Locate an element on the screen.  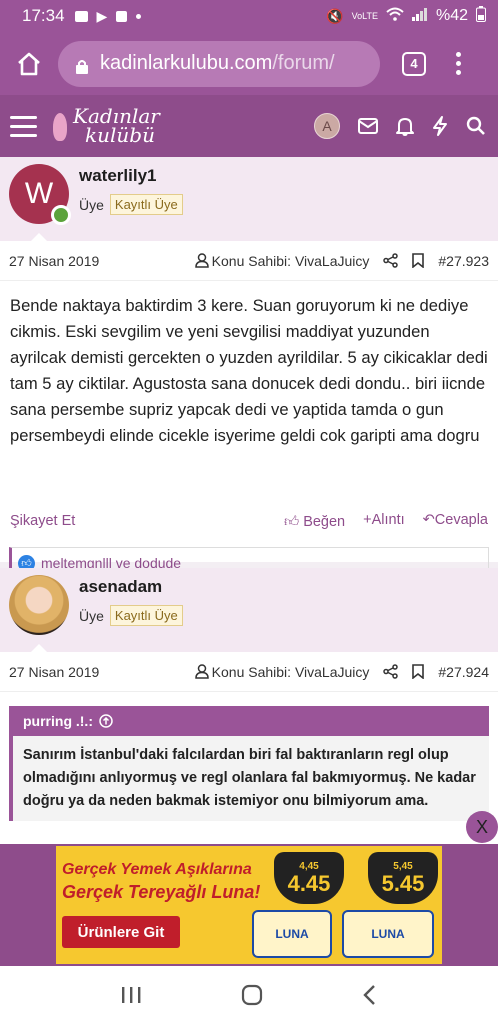
plus-icon: + is located at coordinates (367, 520).